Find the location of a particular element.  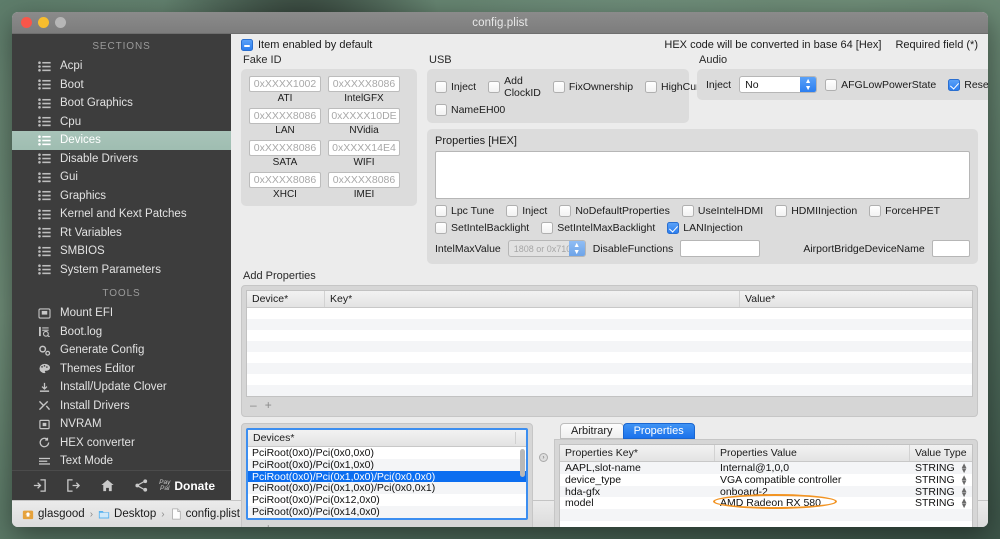

split-handle-left: › is located at coordinates (543, 457).